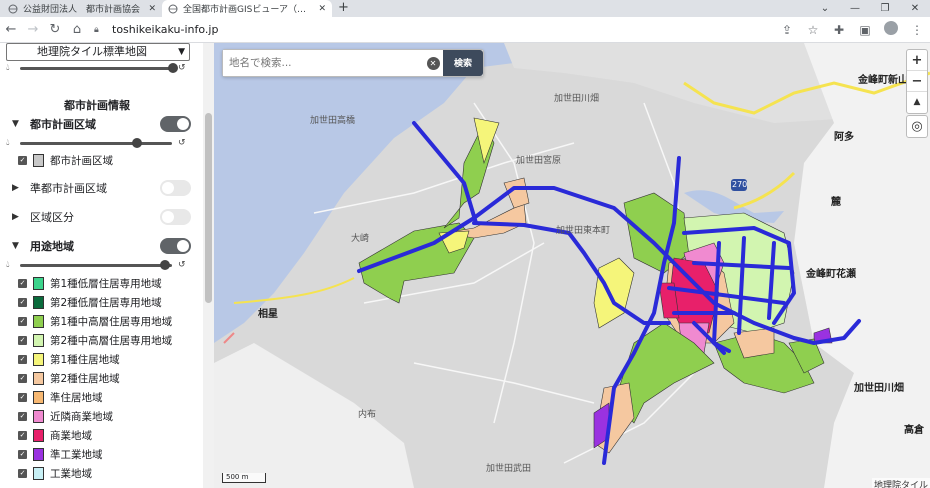 This screenshot has height=488, width=930. Describe the element at coordinates (69, 378) in the screenshot. I see `legend-item-zoning: ✓ 第2種住居地域` at that location.